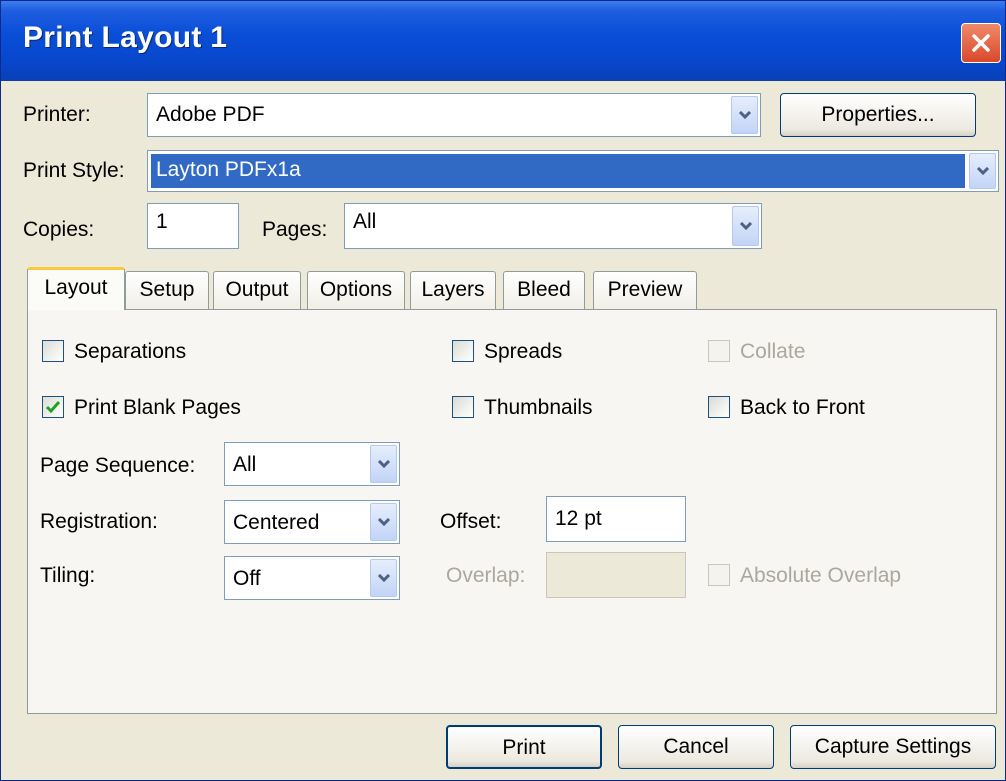 This screenshot has height=781, width=1006. Describe the element at coordinates (893, 747) in the screenshot. I see `capture-settings-button: Capture Settings` at that location.